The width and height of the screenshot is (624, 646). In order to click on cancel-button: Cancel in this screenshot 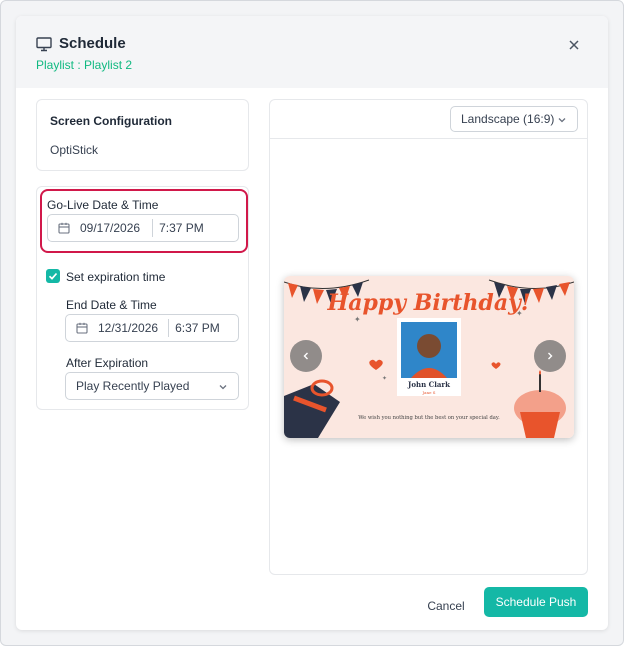, I will do `click(446, 606)`.